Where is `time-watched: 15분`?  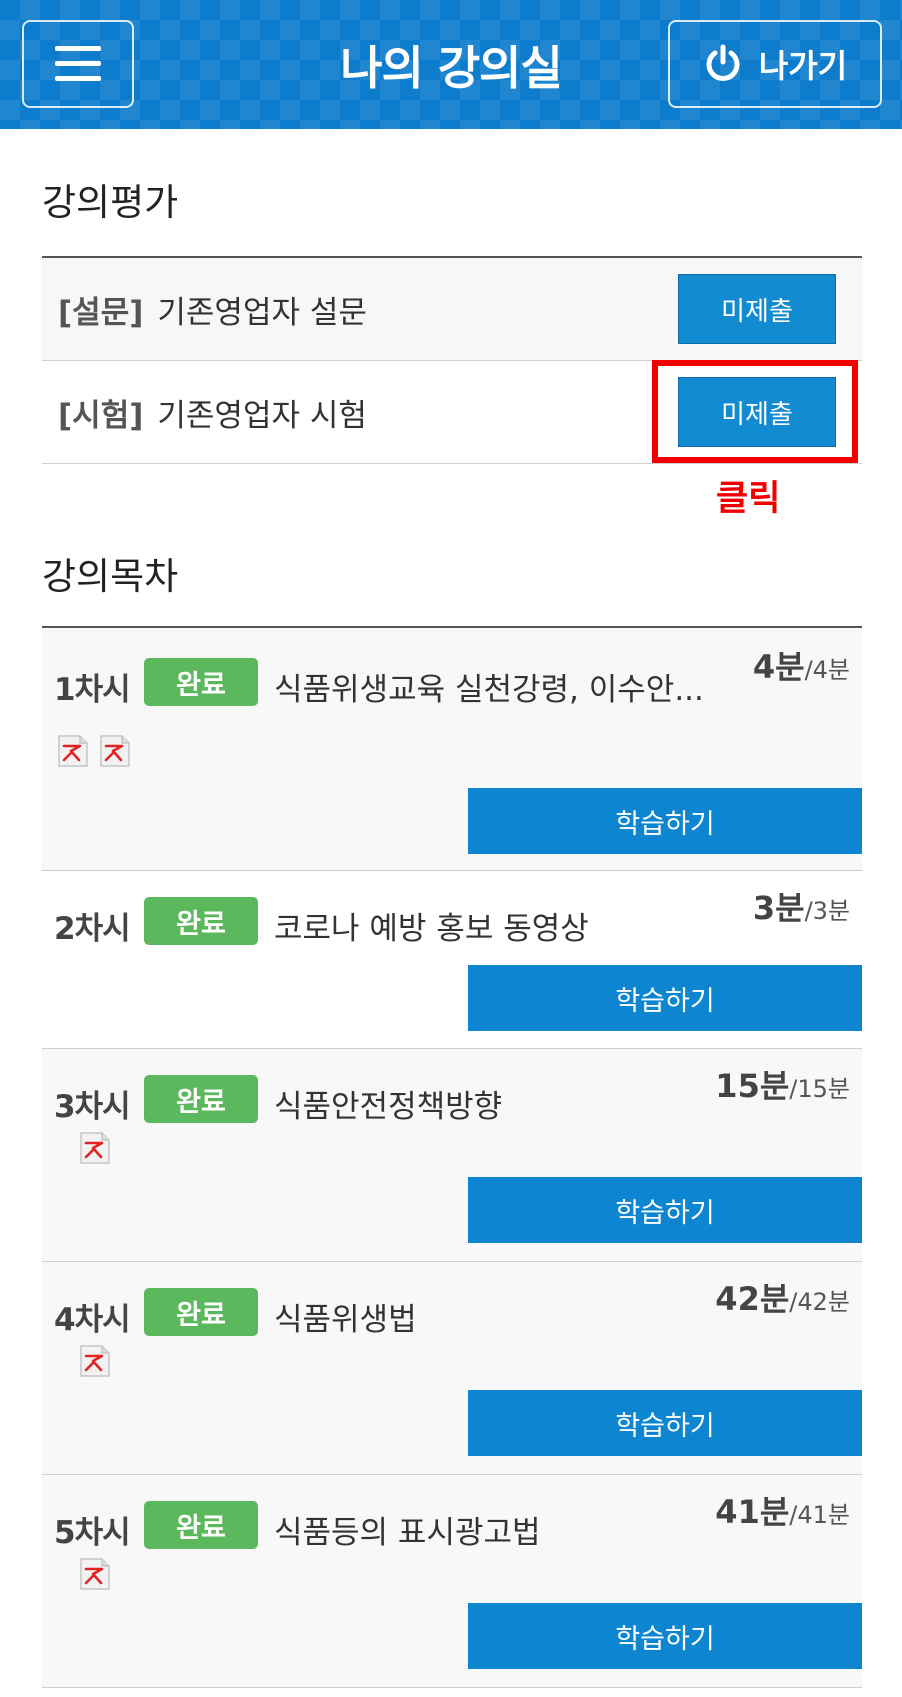
time-watched: 15분 is located at coordinates (752, 1086).